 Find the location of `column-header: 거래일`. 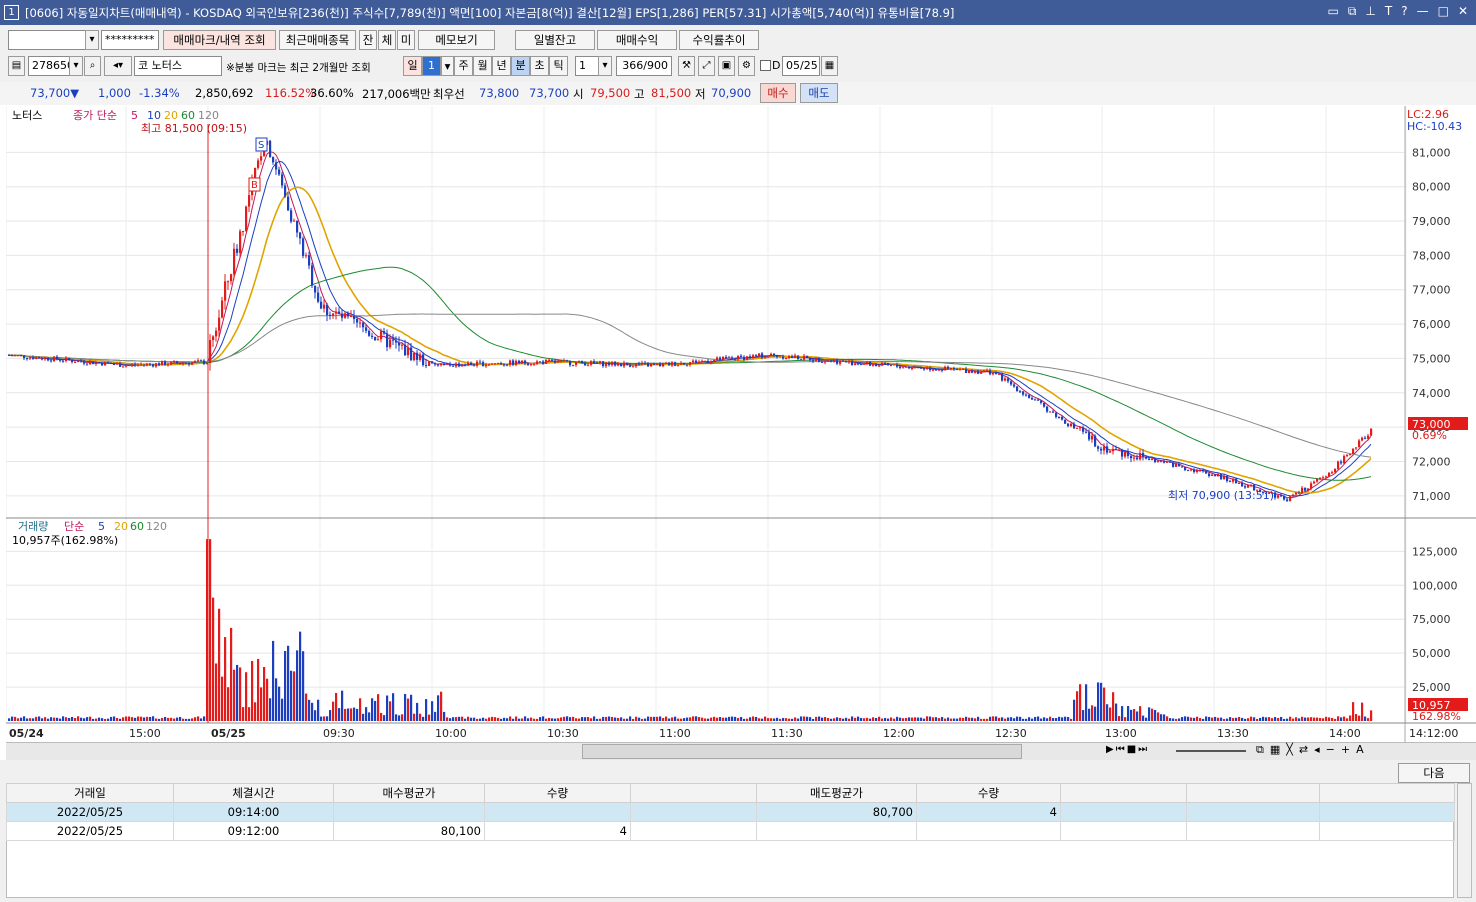

column-header: 거래일 is located at coordinates (90, 793).